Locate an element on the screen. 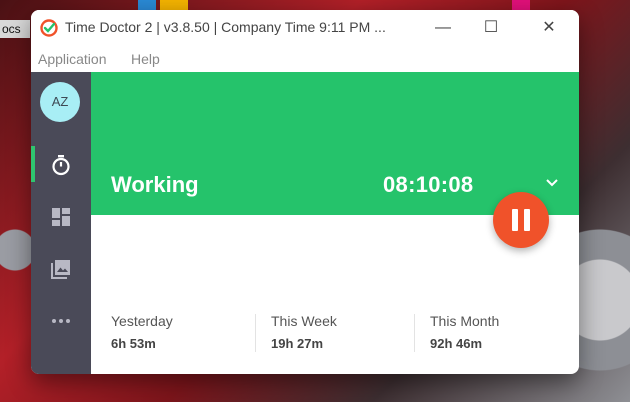  sidebar-item-timer is located at coordinates (61, 166).